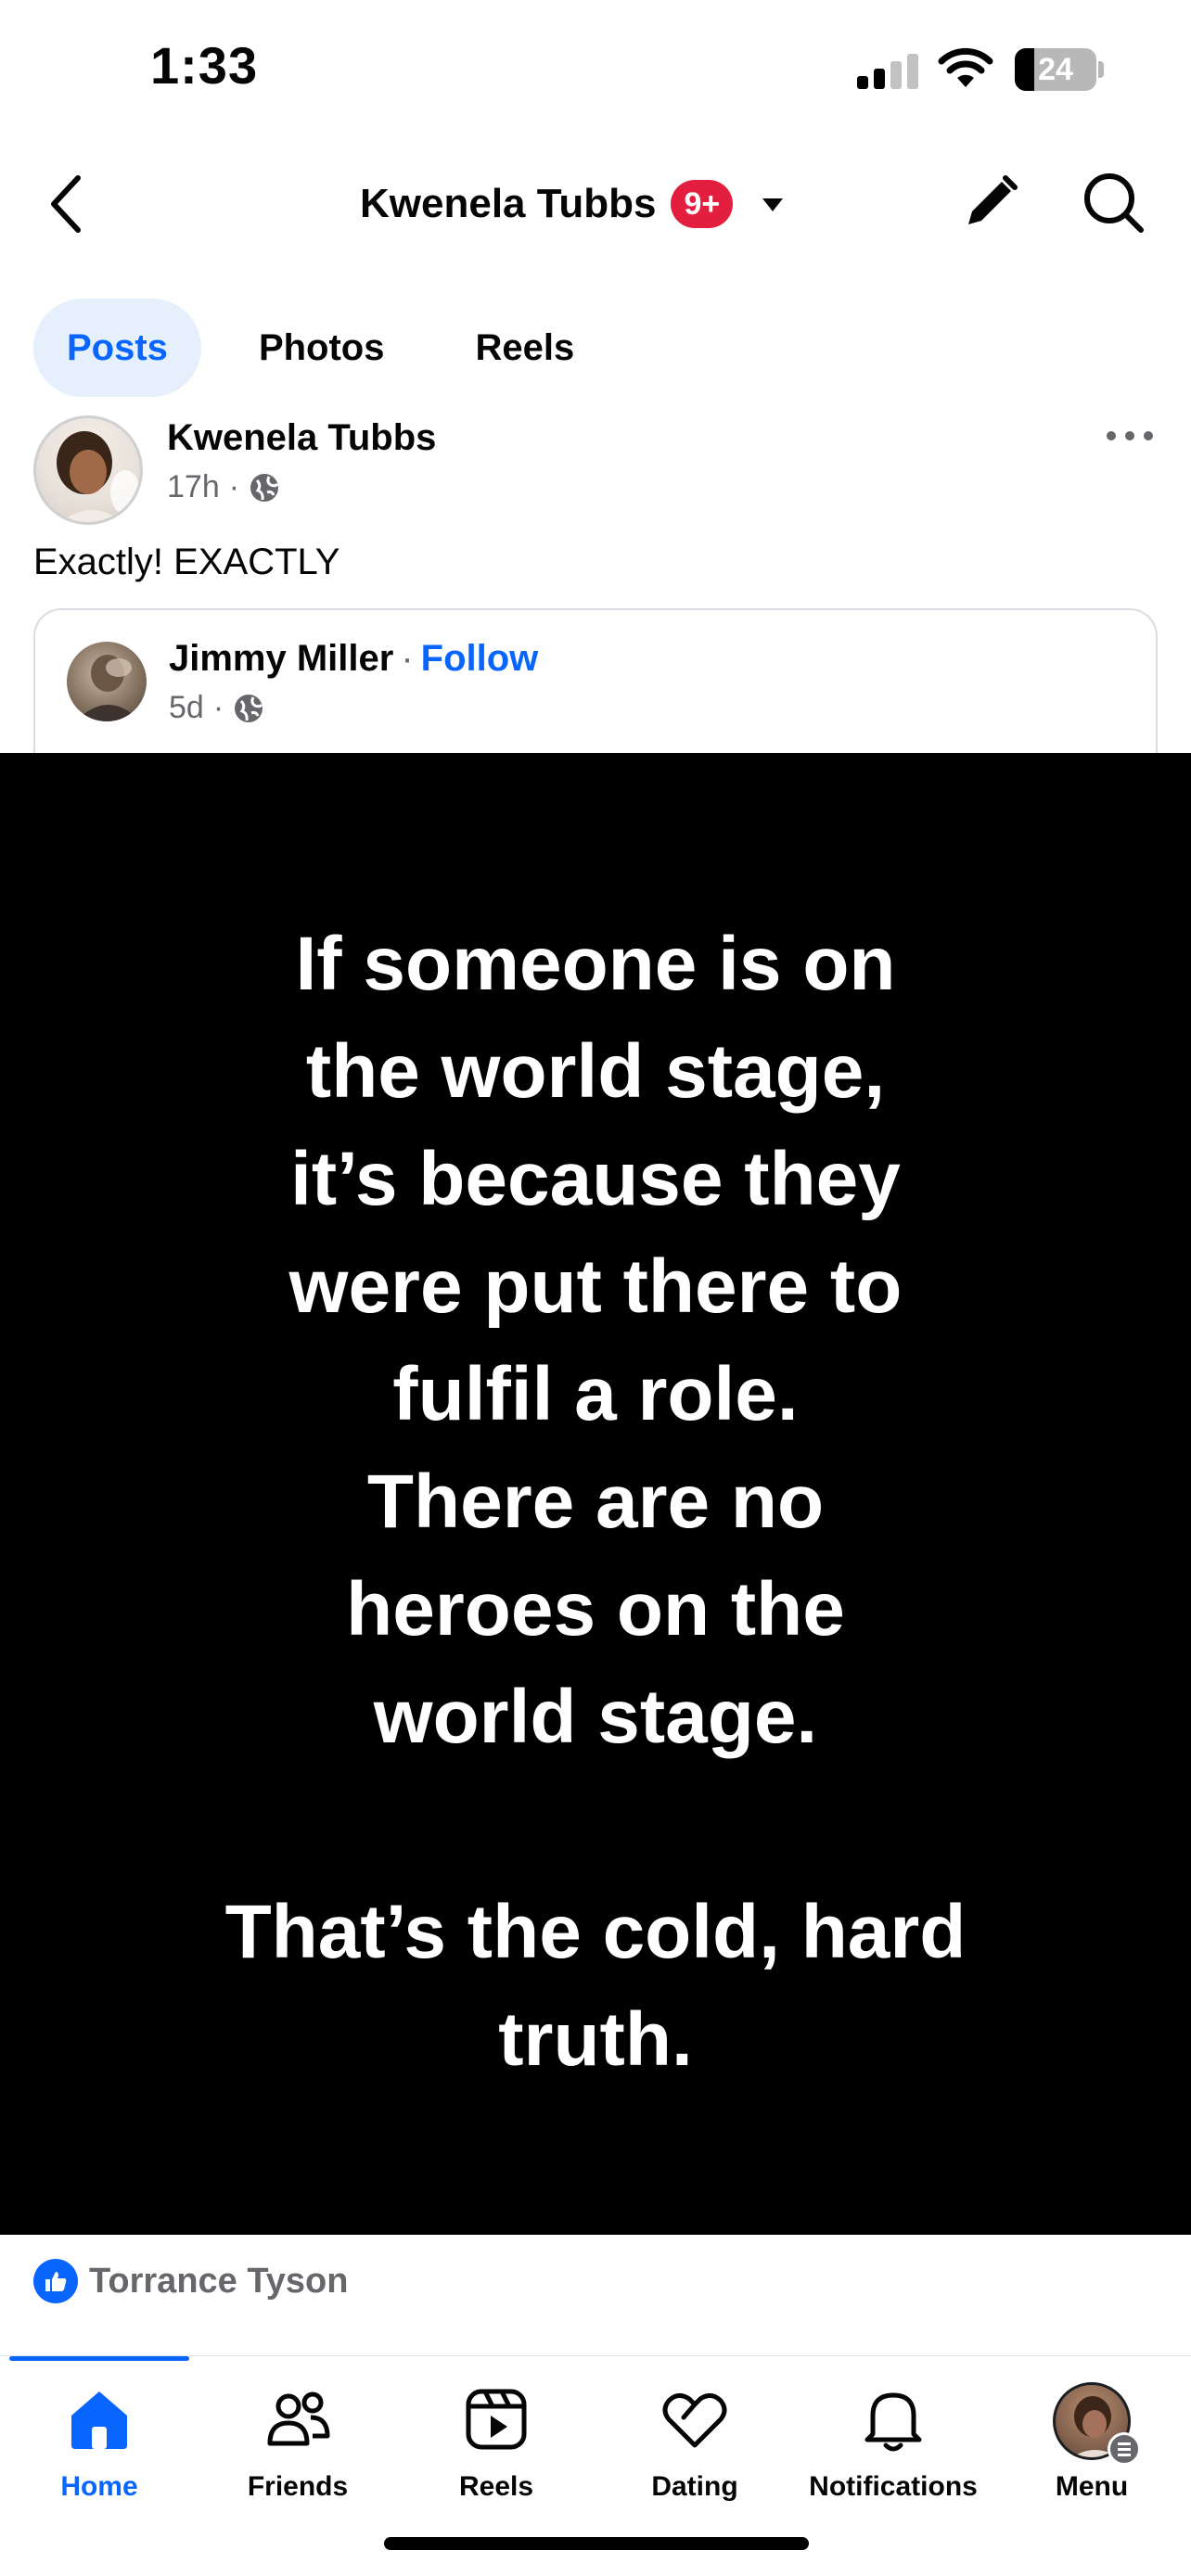  I want to click on bell-icon, so click(893, 2422).